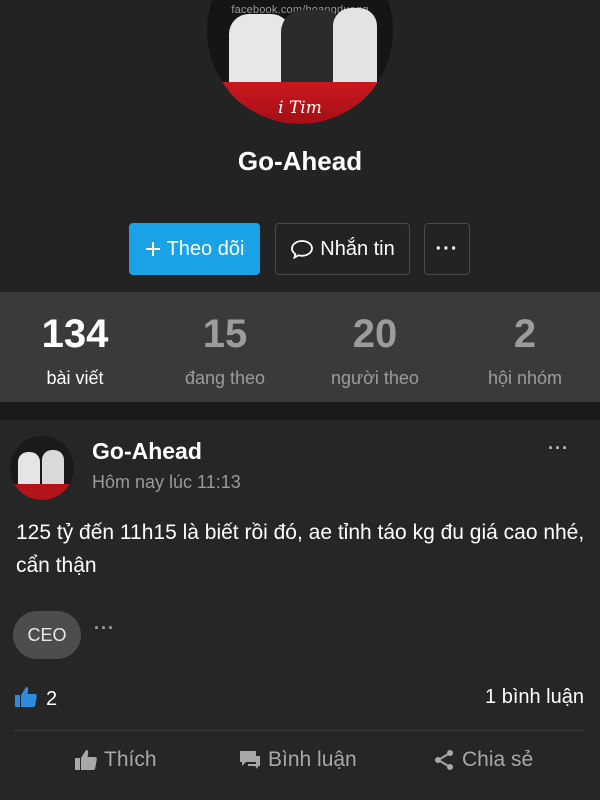 Image resolution: width=600 pixels, height=800 pixels. Describe the element at coordinates (558, 448) in the screenshot. I see `post-menu-button: ···` at that location.